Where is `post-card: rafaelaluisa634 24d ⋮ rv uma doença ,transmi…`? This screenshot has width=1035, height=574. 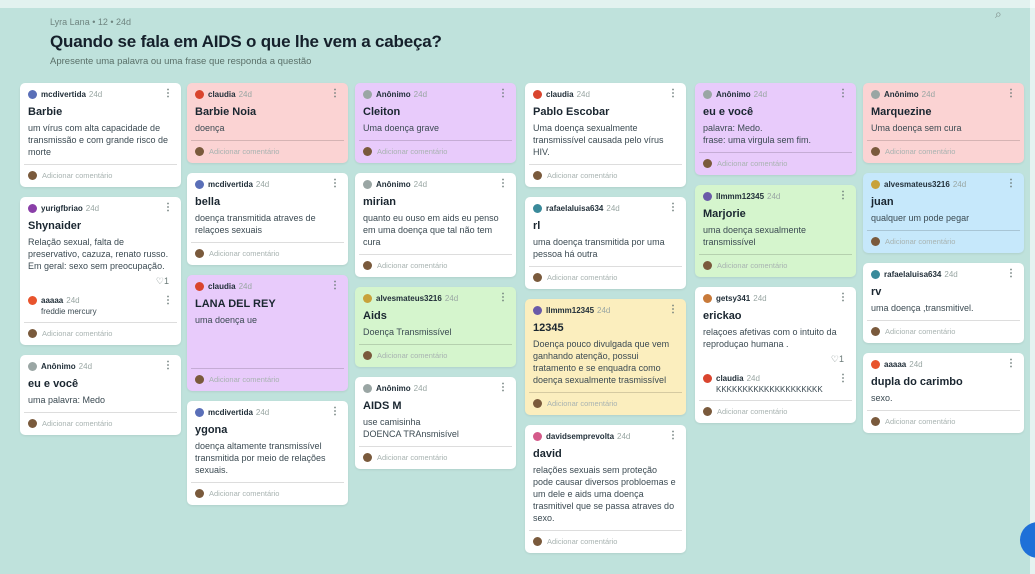
post-card: rafaelaluisa634 24d ⋮ rv uma doença ,transmi… is located at coordinates (943, 303).